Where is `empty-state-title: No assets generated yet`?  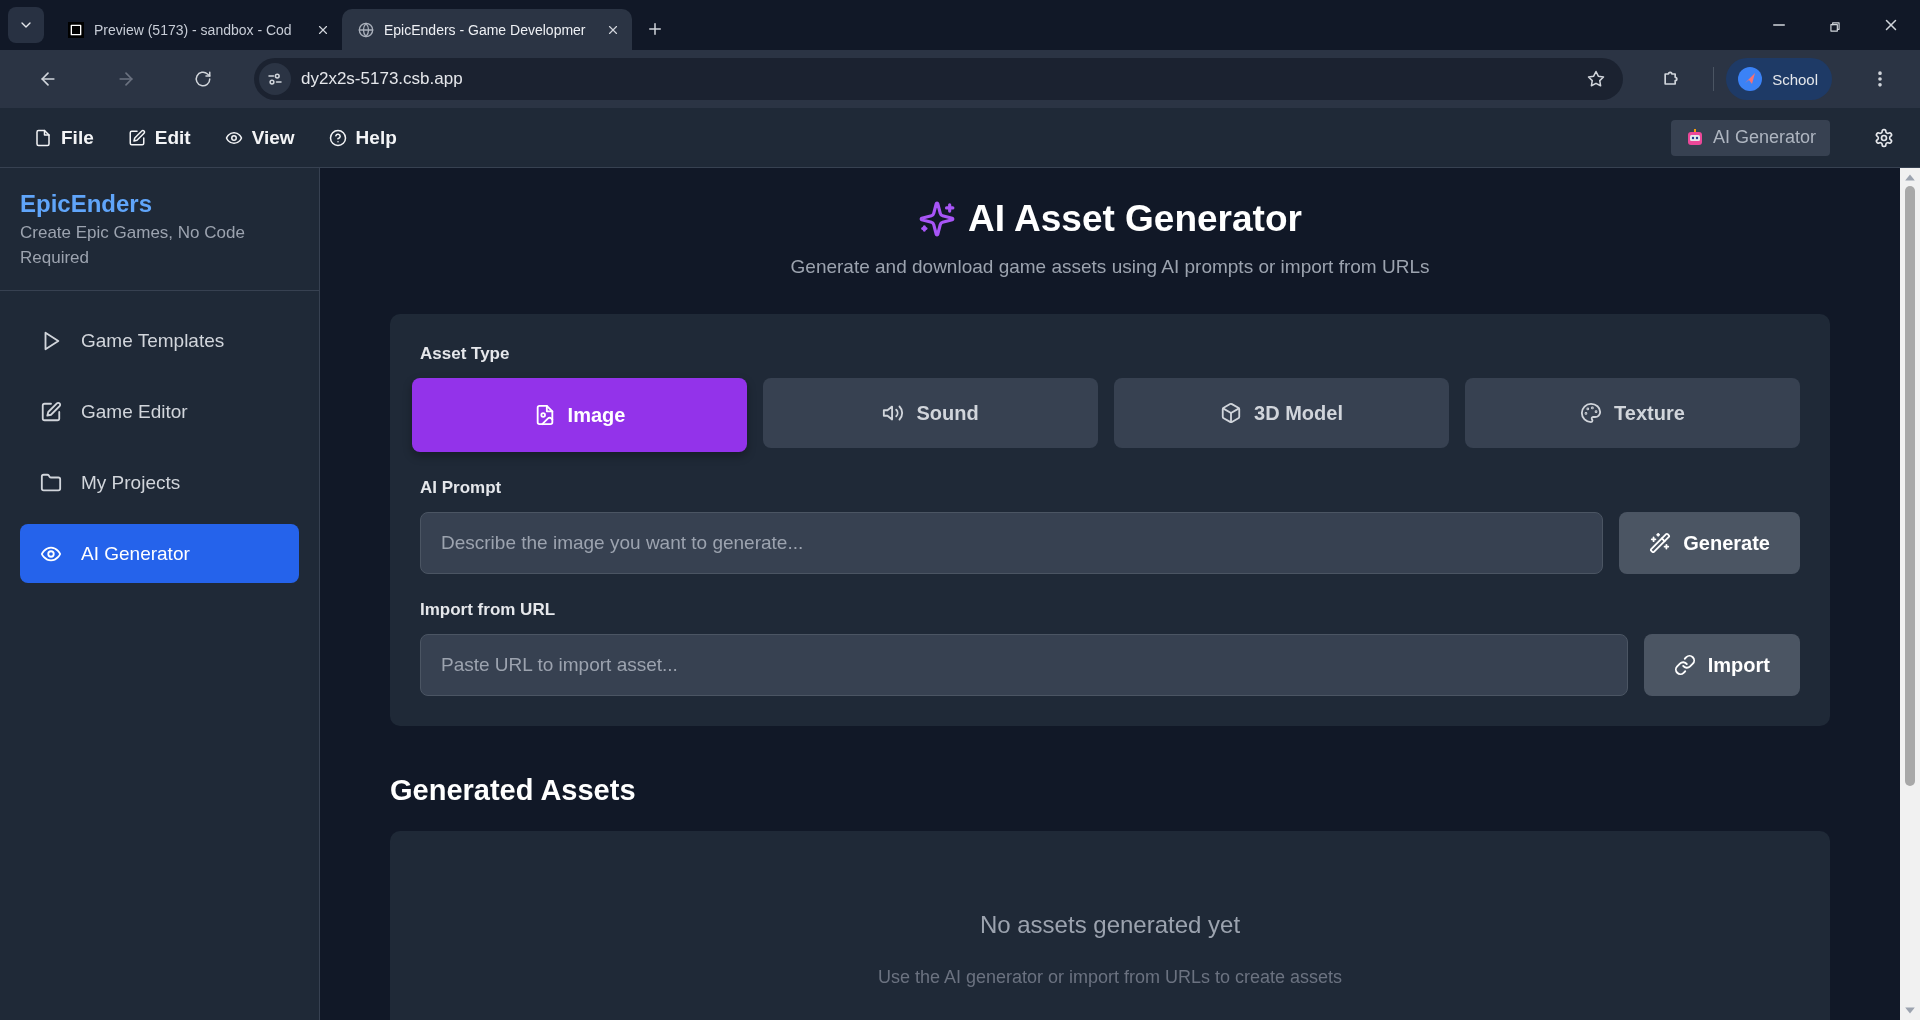 empty-state-title: No assets generated yet is located at coordinates (1110, 925).